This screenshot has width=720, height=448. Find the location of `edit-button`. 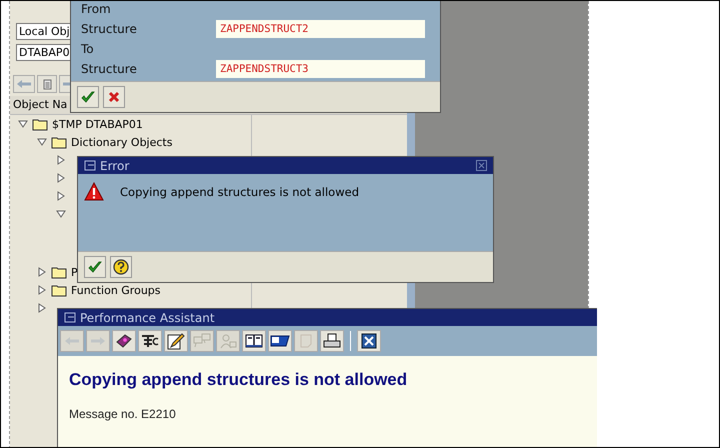

edit-button is located at coordinates (176, 341).